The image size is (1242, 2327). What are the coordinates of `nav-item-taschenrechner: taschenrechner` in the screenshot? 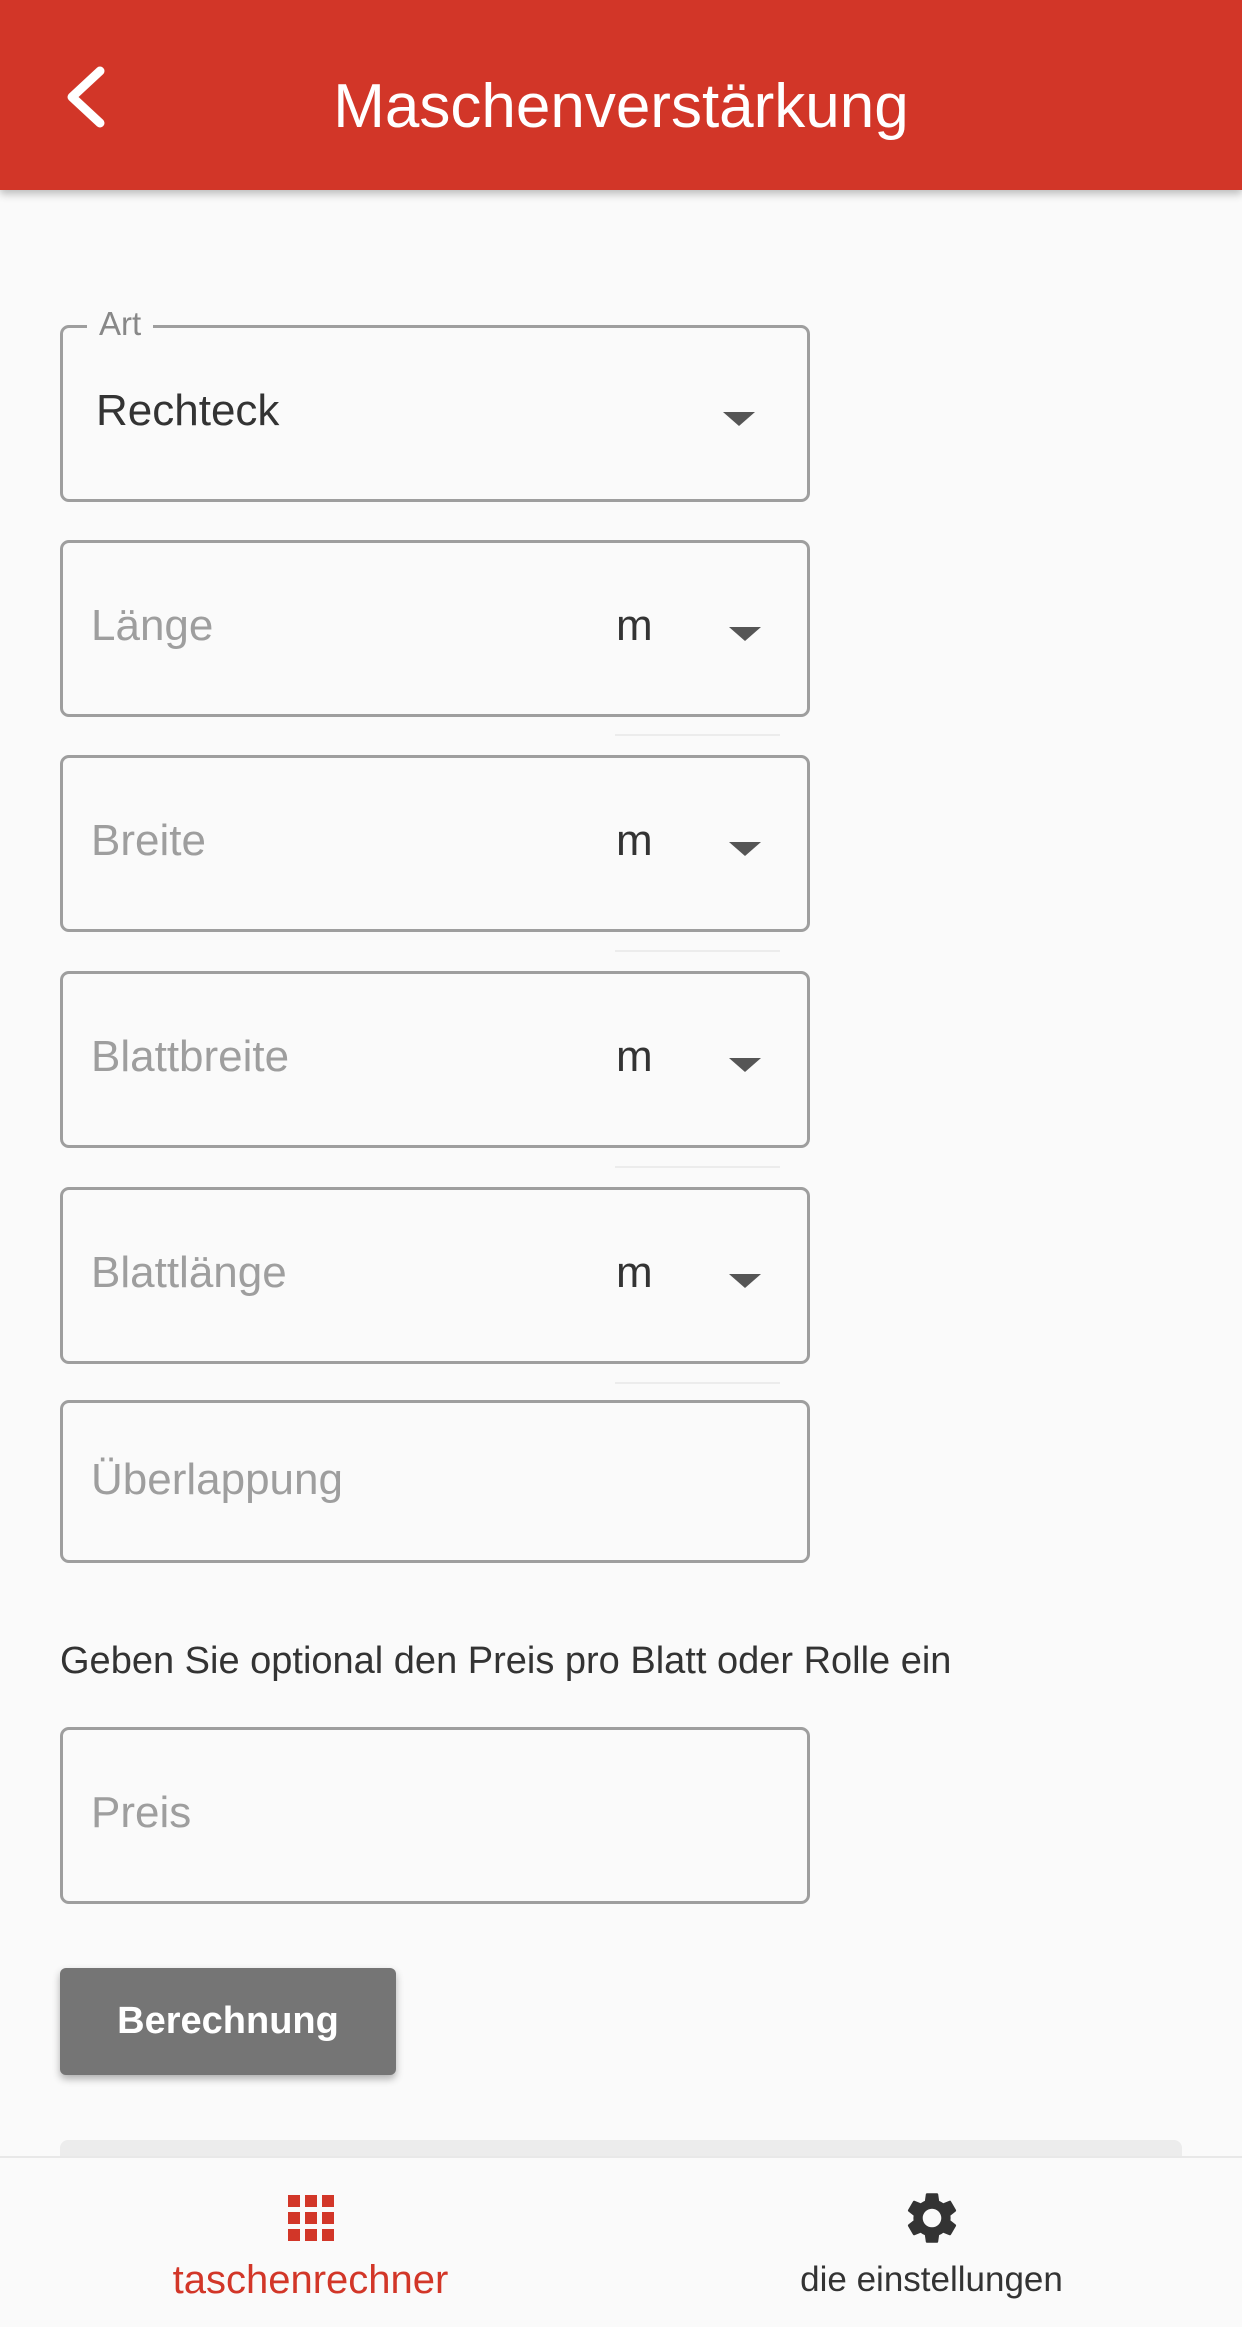 It's located at (310, 2242).